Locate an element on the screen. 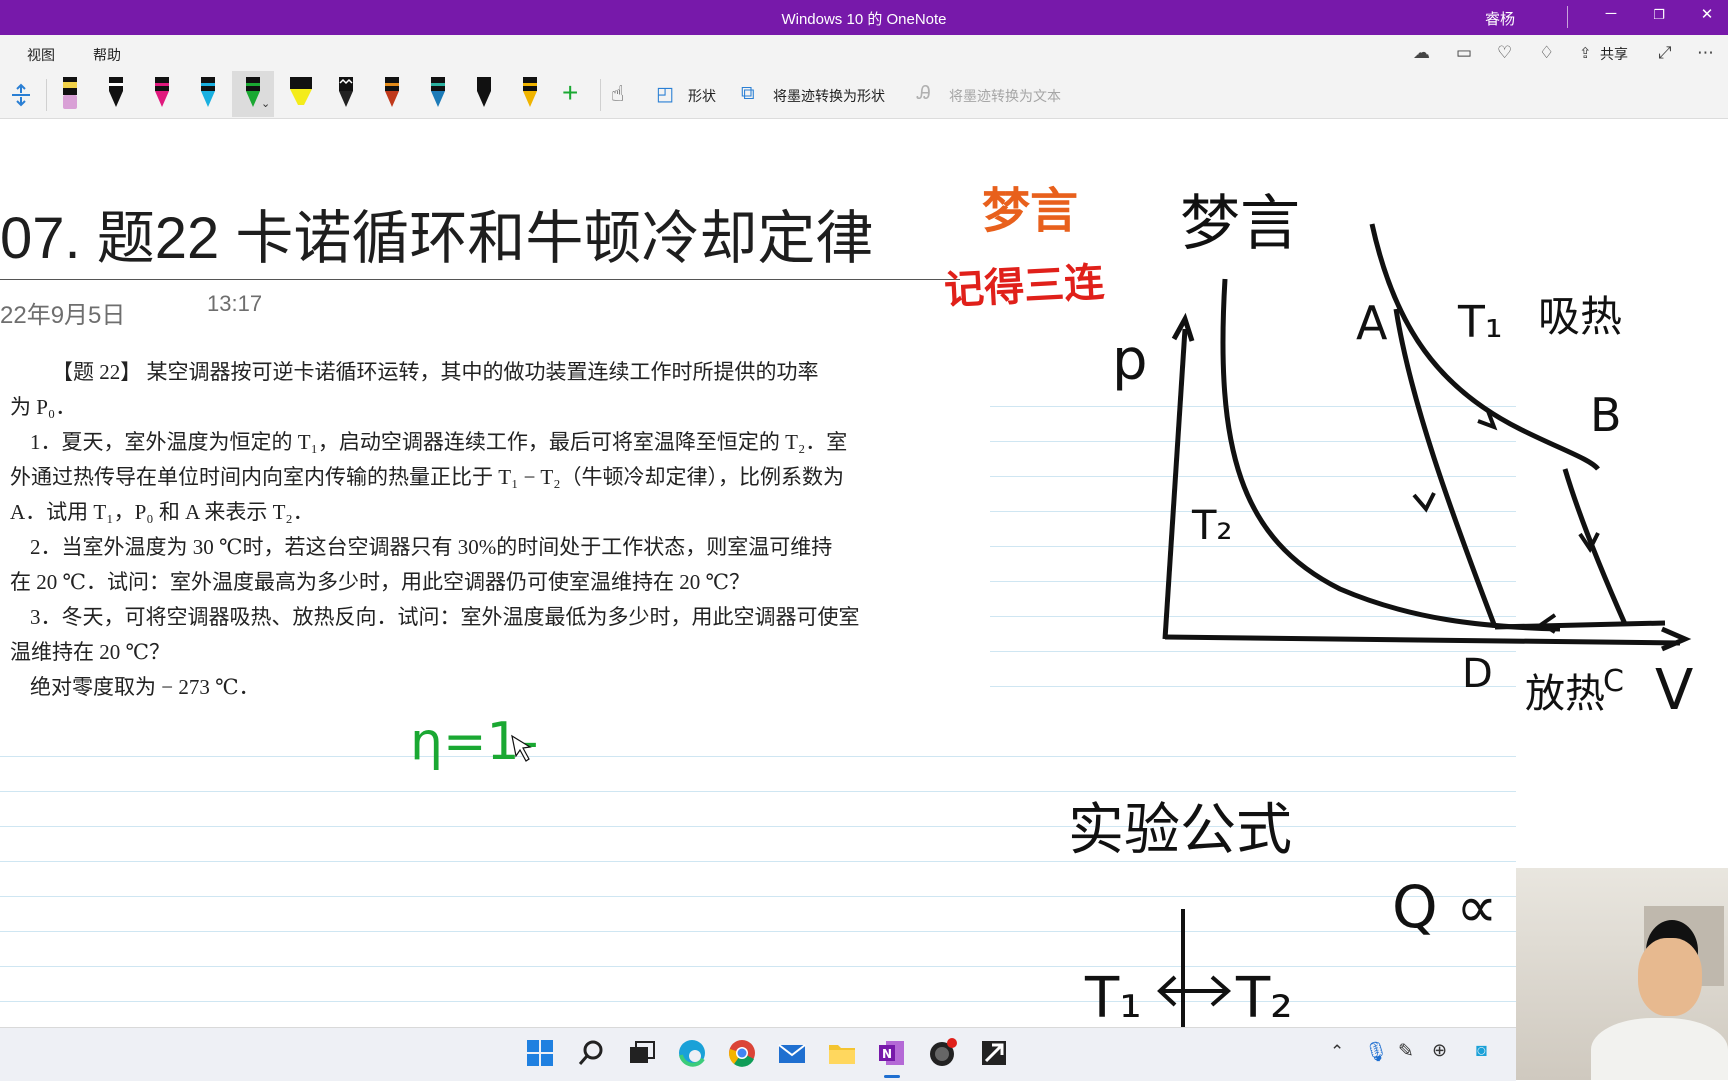 The image size is (1728, 1081). active-app-indicator is located at coordinates (892, 1076).